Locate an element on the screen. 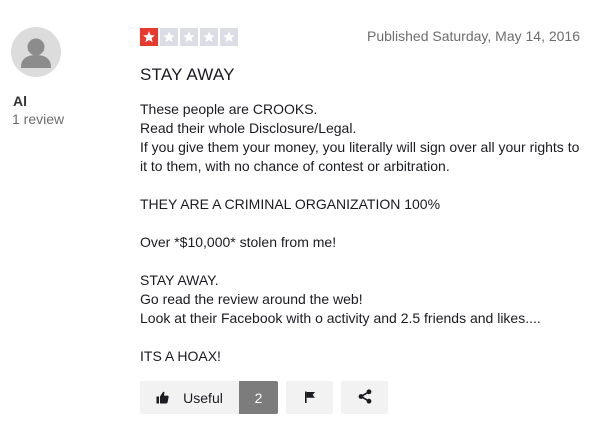 Image resolution: width=605 pixels, height=434 pixels. star-rating is located at coordinates (189, 37).